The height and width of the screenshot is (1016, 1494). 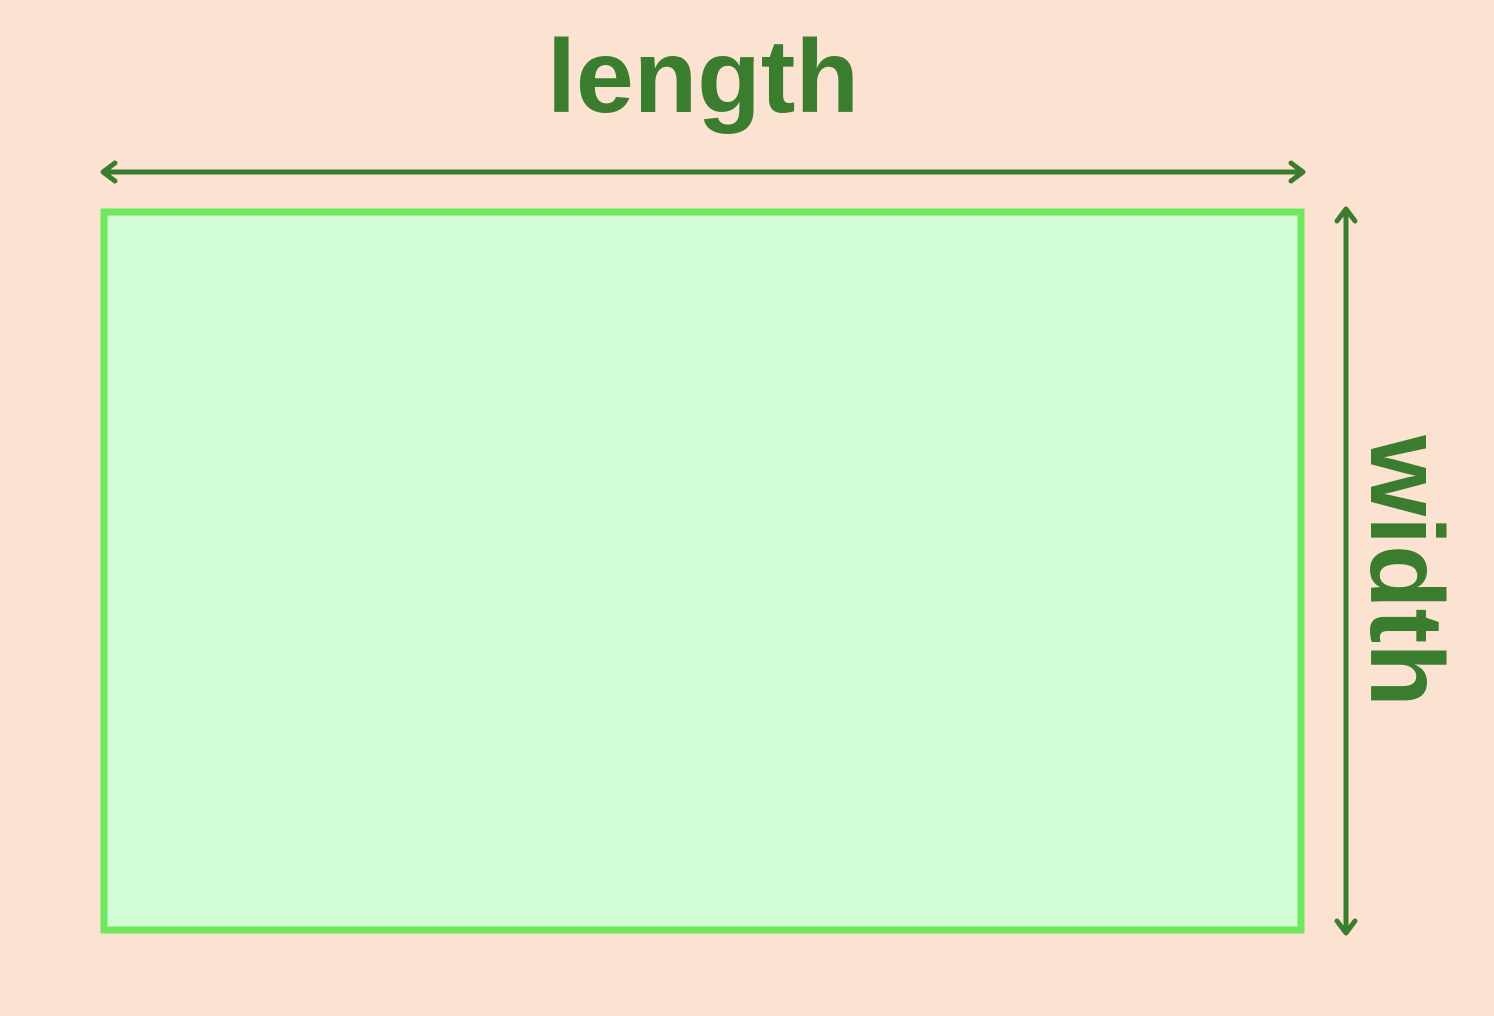 What do you see at coordinates (703, 77) in the screenshot?
I see `length-label: length` at bounding box center [703, 77].